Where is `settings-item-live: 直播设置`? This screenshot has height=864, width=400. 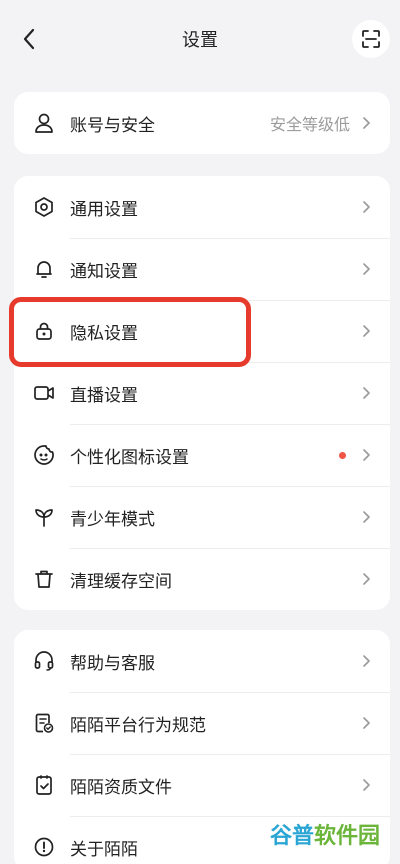 settings-item-live: 直播设置 is located at coordinates (202, 393).